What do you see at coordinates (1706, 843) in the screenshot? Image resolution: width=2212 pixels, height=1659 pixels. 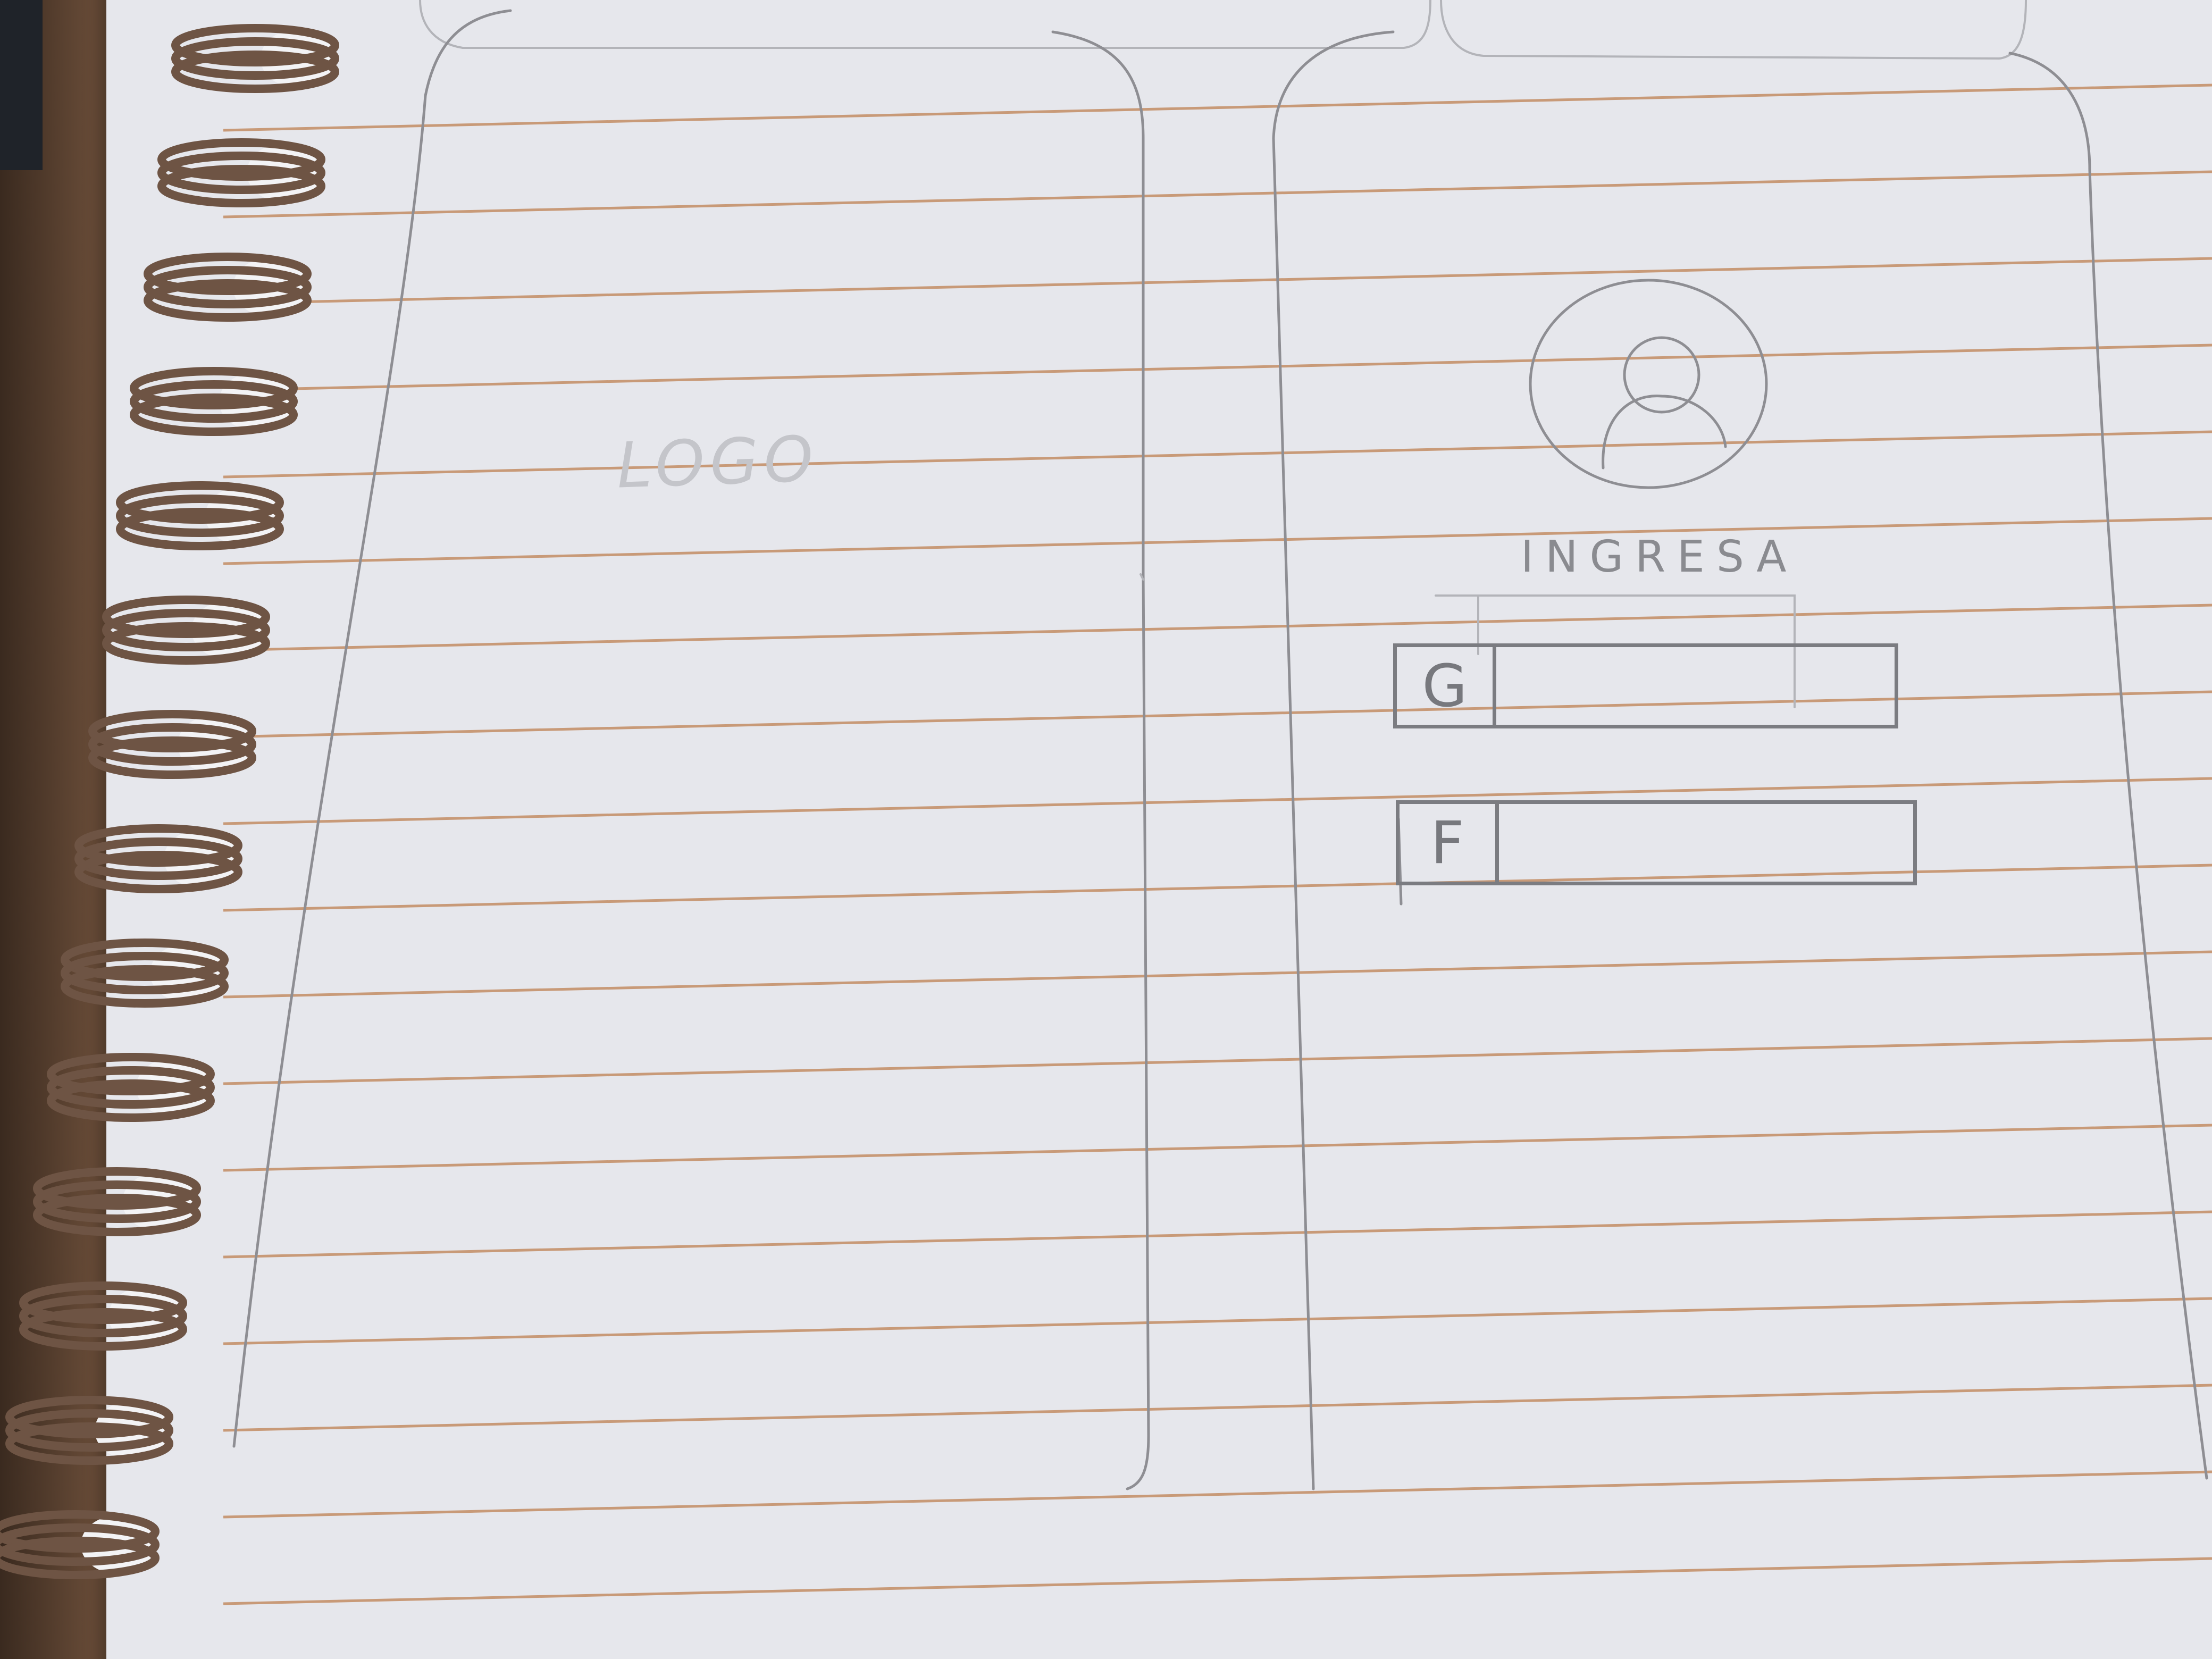 I see `facebook-button-body` at bounding box center [1706, 843].